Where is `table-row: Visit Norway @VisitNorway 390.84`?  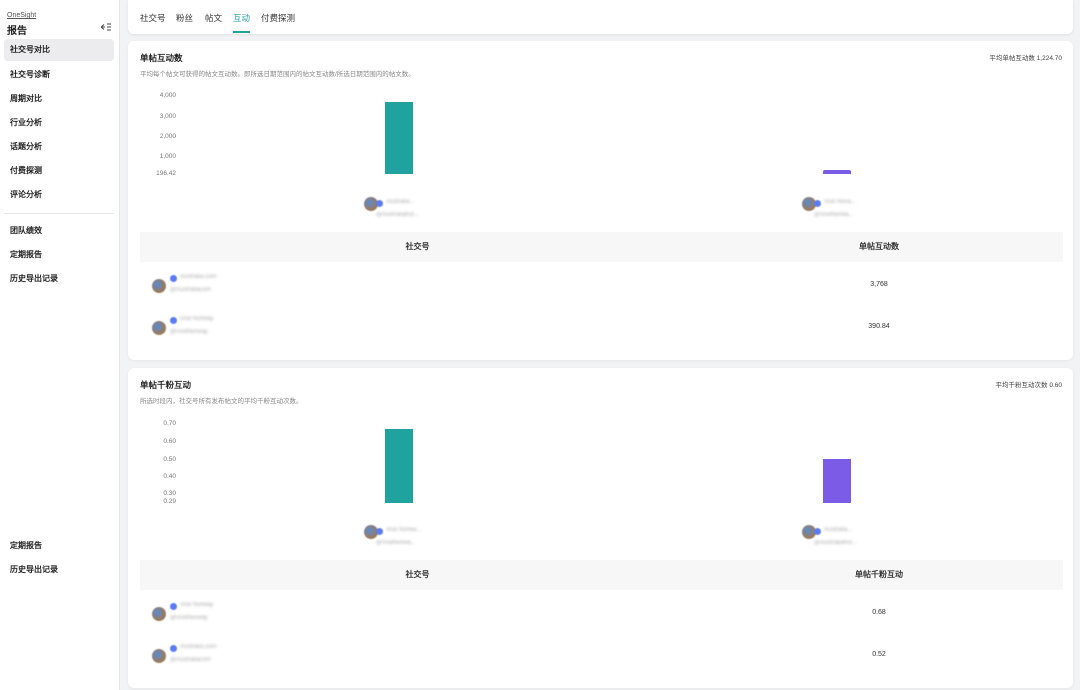 table-row: Visit Norway @VisitNorway 390.84 is located at coordinates (601, 327).